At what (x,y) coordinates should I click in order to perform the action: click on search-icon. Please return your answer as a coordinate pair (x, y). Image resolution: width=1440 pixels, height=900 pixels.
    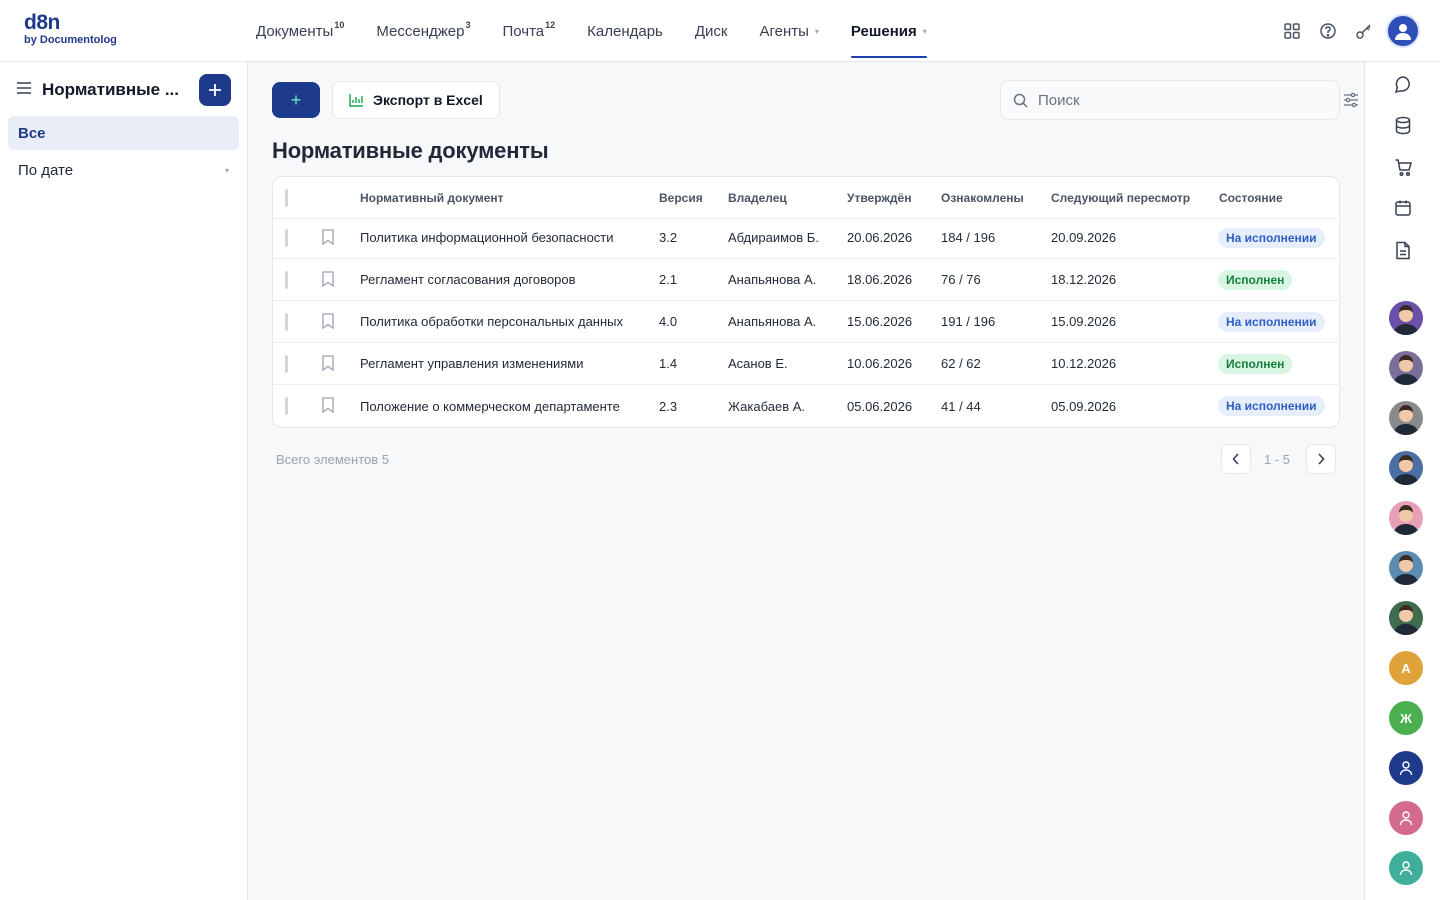
    Looking at the image, I should click on (1020, 100).